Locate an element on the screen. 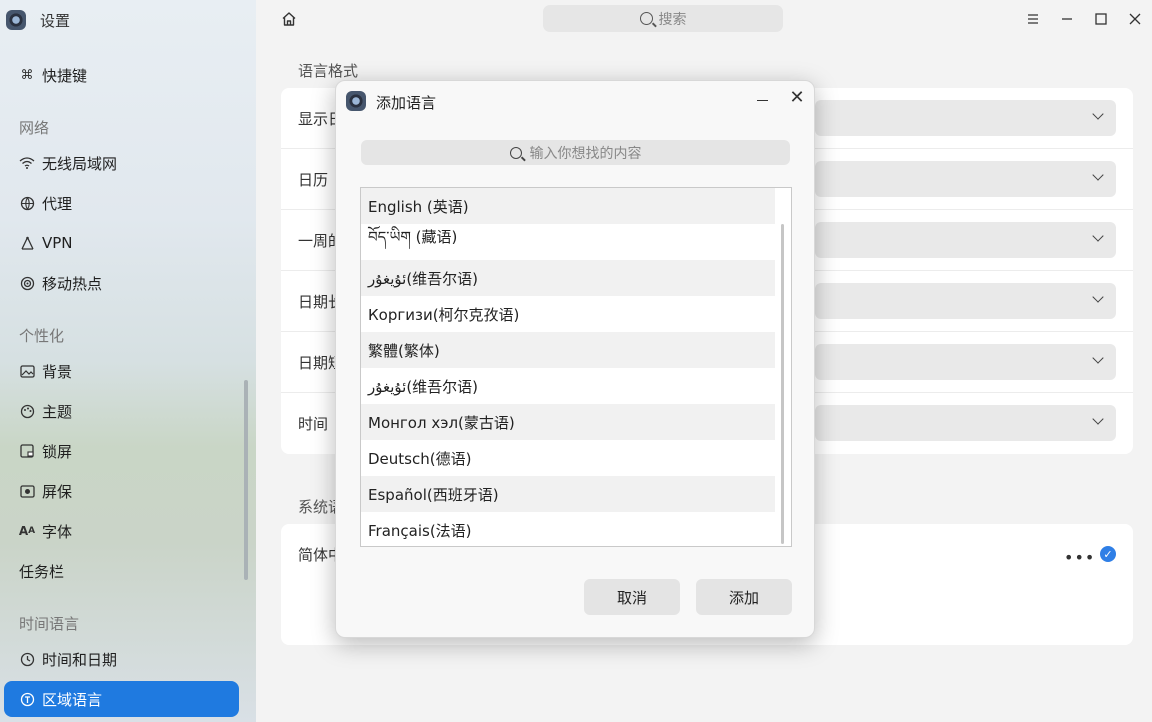  region-icon is located at coordinates (27, 699).